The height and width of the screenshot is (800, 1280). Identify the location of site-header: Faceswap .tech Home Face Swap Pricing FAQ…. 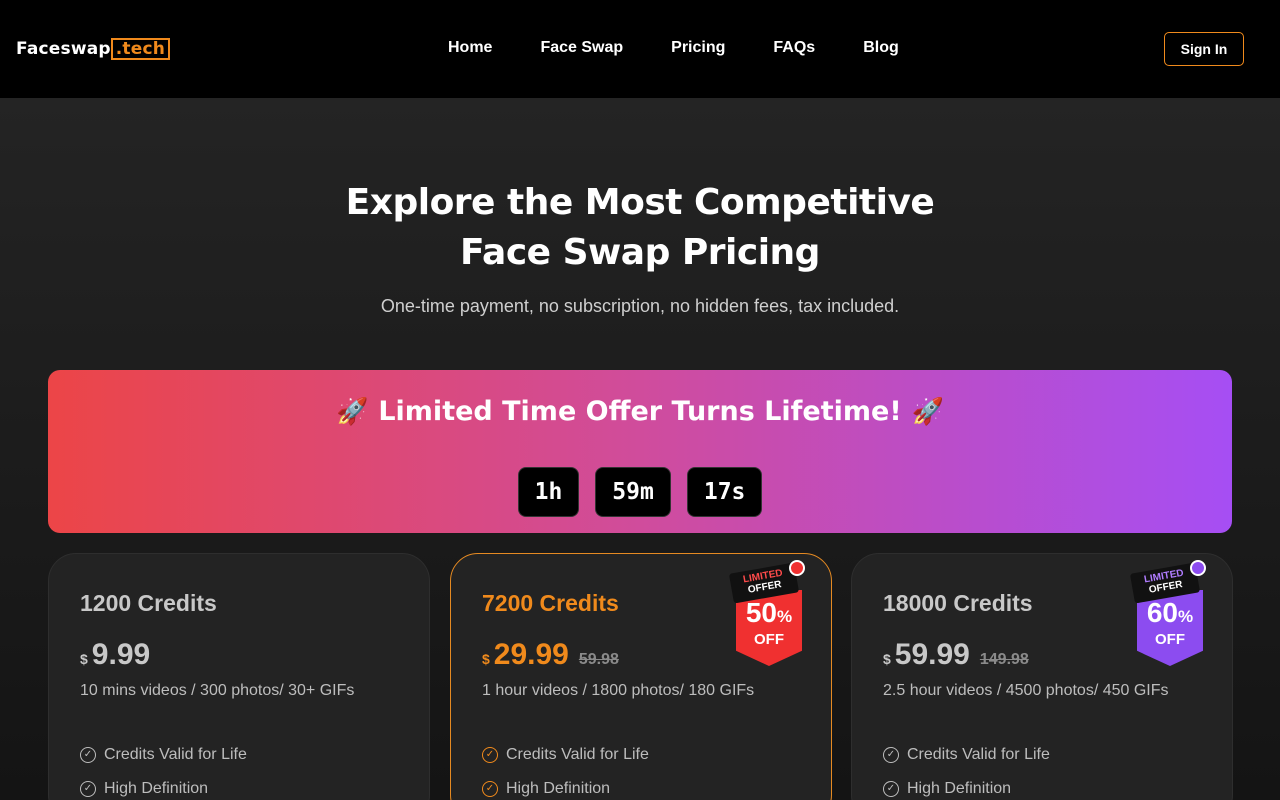
(640, 49).